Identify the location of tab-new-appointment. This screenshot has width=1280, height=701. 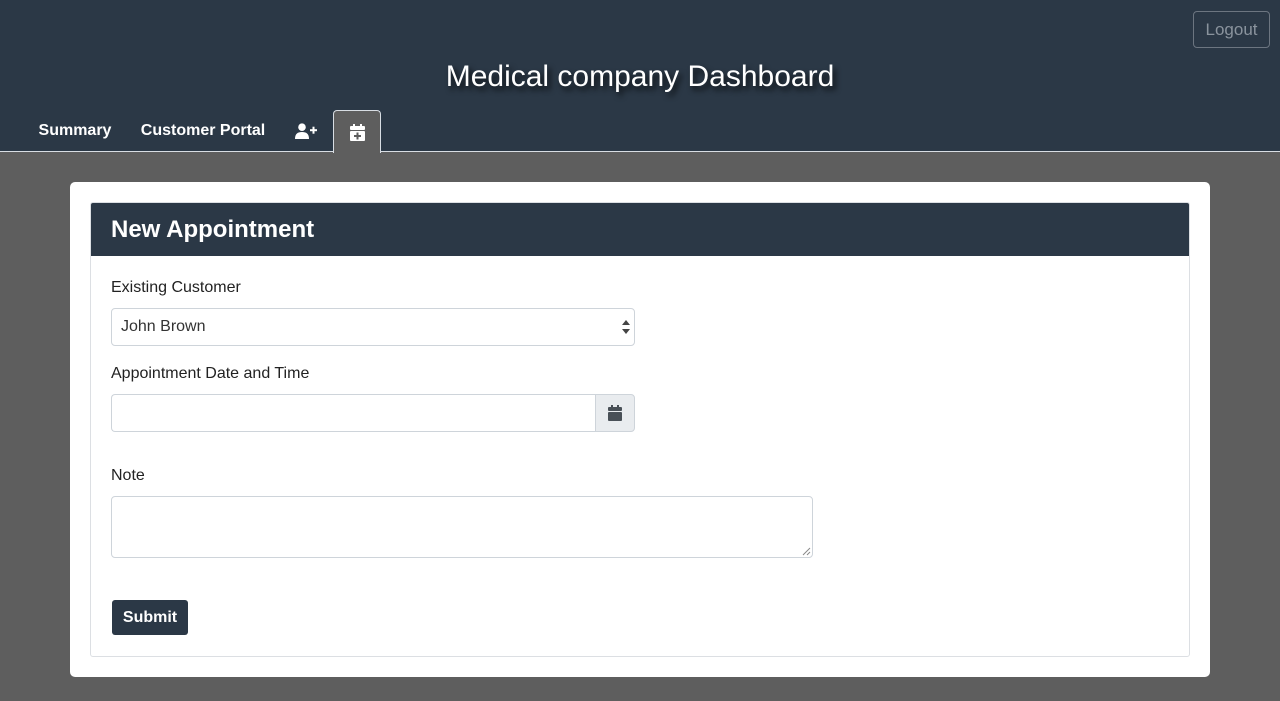
(357, 131).